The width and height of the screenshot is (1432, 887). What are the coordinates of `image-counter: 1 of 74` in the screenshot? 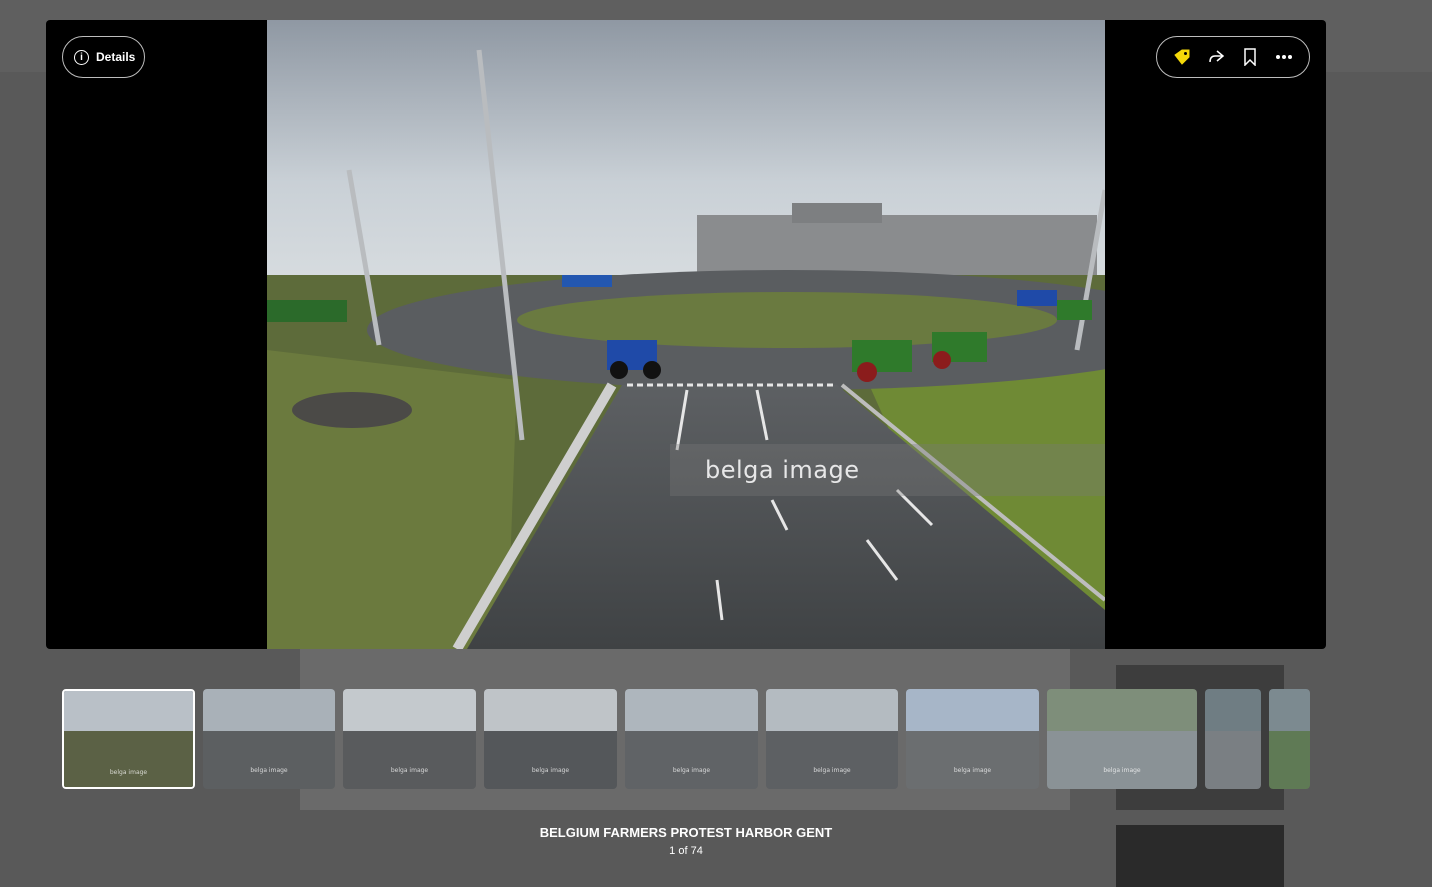 It's located at (686, 851).